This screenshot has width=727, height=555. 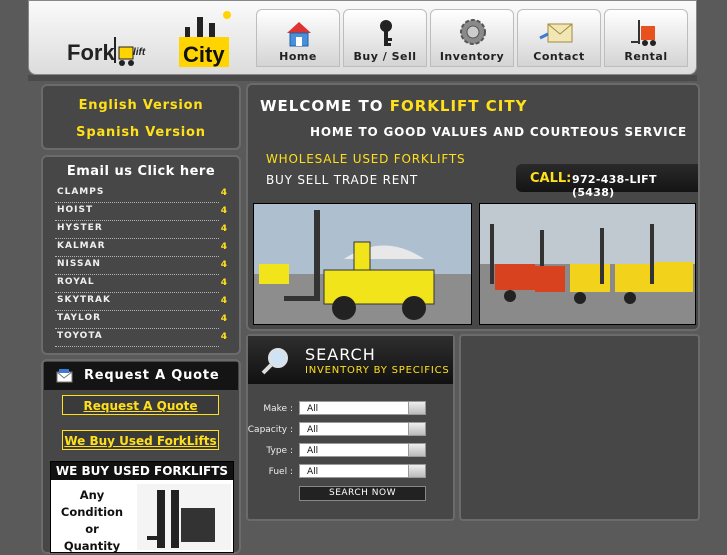 I want to click on capacity-select: All, so click(x=362, y=429).